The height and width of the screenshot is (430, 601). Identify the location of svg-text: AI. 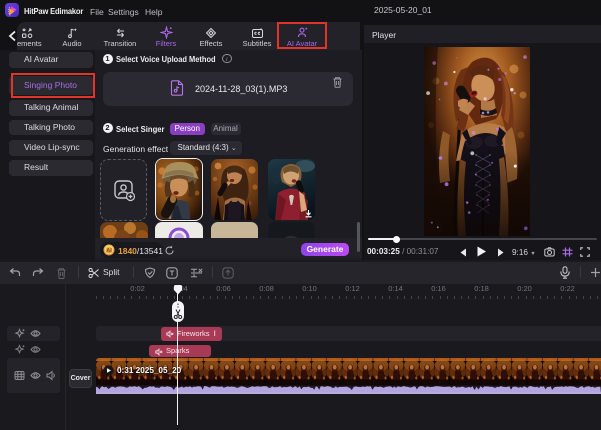
(109, 251).